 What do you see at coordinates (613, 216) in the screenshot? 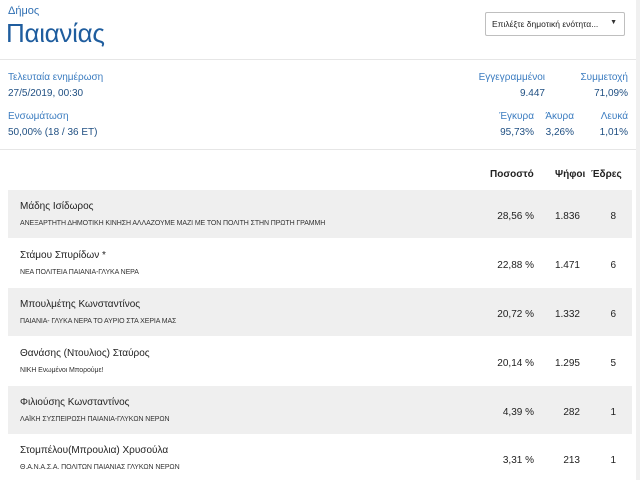
I see `seats-cell: 8` at bounding box center [613, 216].